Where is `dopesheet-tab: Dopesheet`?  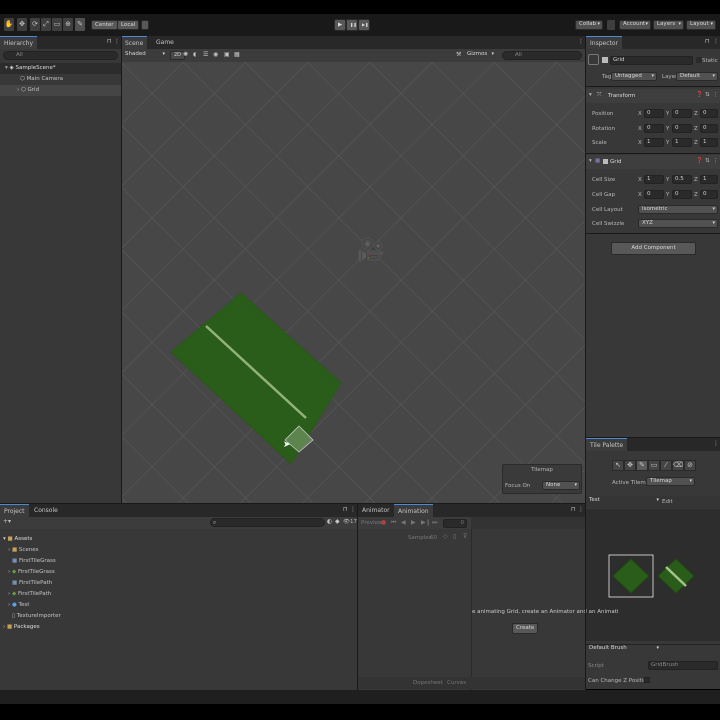 dopesheet-tab: Dopesheet is located at coordinates (428, 683).